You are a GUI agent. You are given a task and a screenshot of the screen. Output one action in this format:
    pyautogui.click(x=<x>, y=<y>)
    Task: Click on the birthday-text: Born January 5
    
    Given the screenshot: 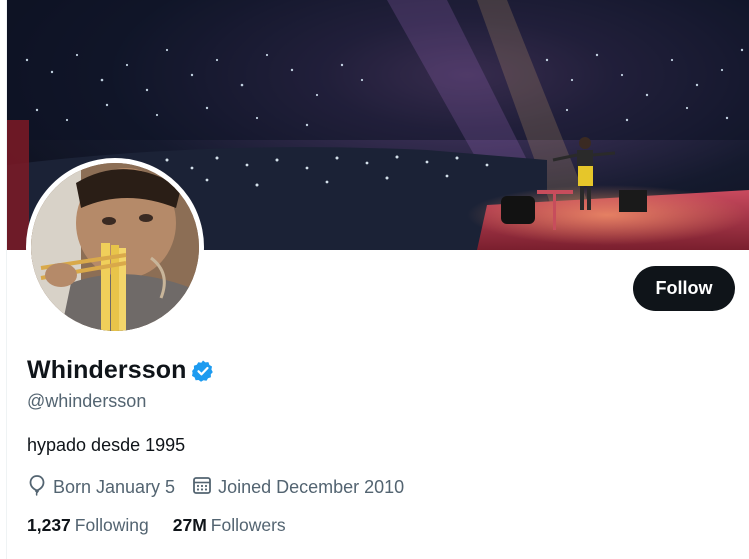 What is the action you would take?
    pyautogui.click(x=114, y=487)
    